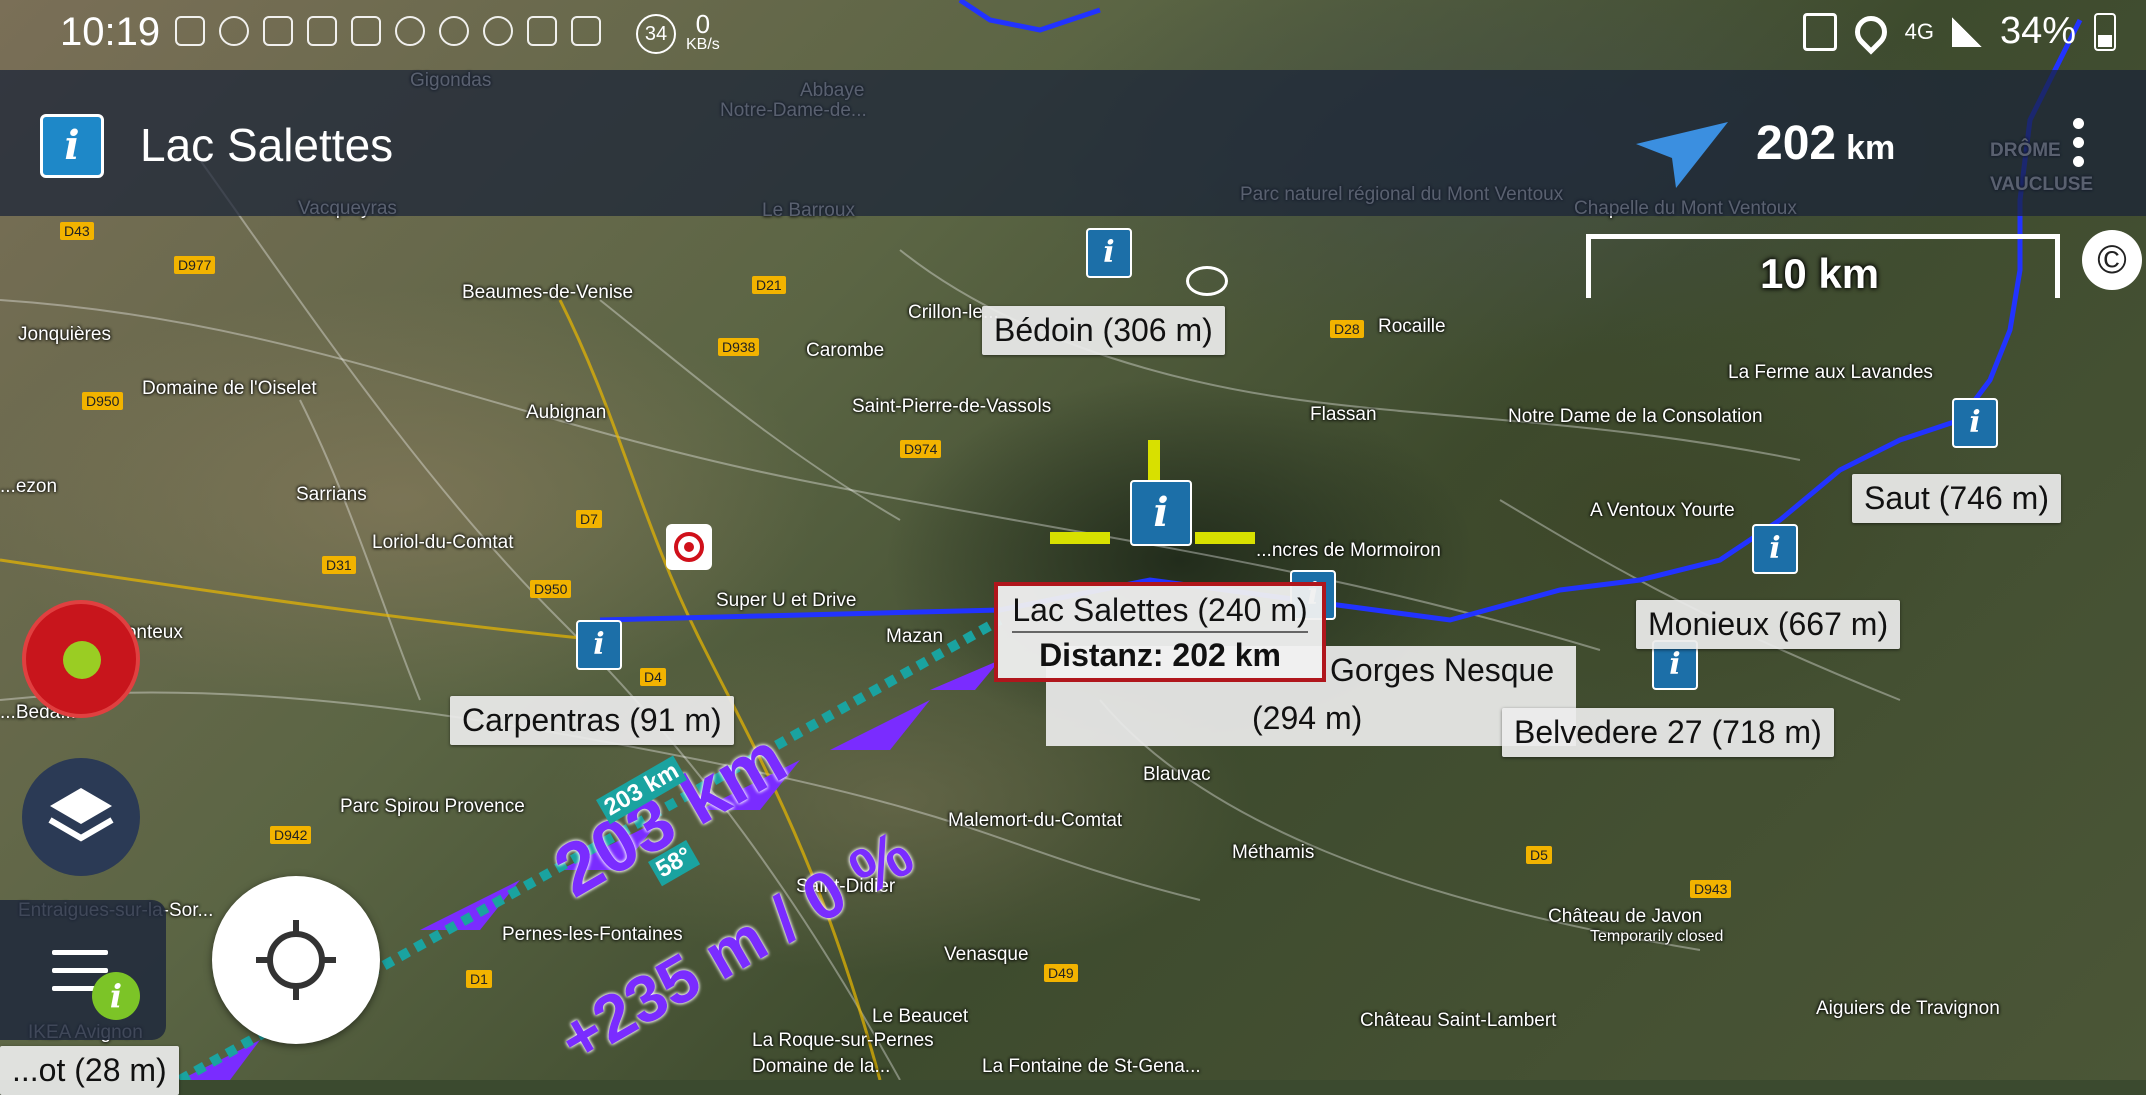  Describe the element at coordinates (498, 31) in the screenshot. I see `record-indicator-icon` at that location.